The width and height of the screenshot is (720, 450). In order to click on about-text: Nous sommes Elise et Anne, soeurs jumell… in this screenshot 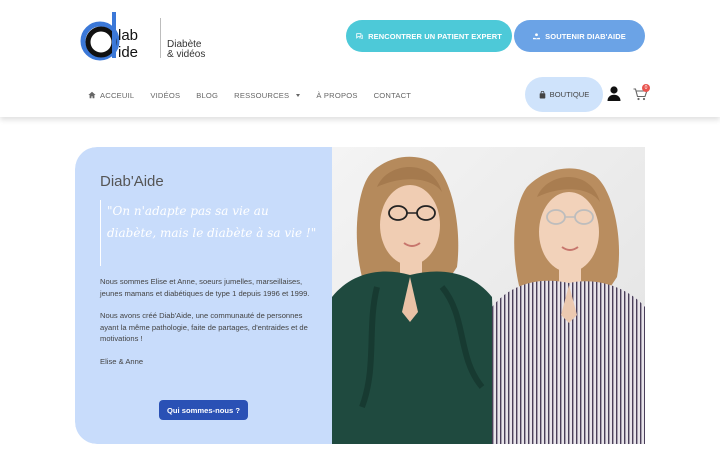, I will do `click(206, 322)`.